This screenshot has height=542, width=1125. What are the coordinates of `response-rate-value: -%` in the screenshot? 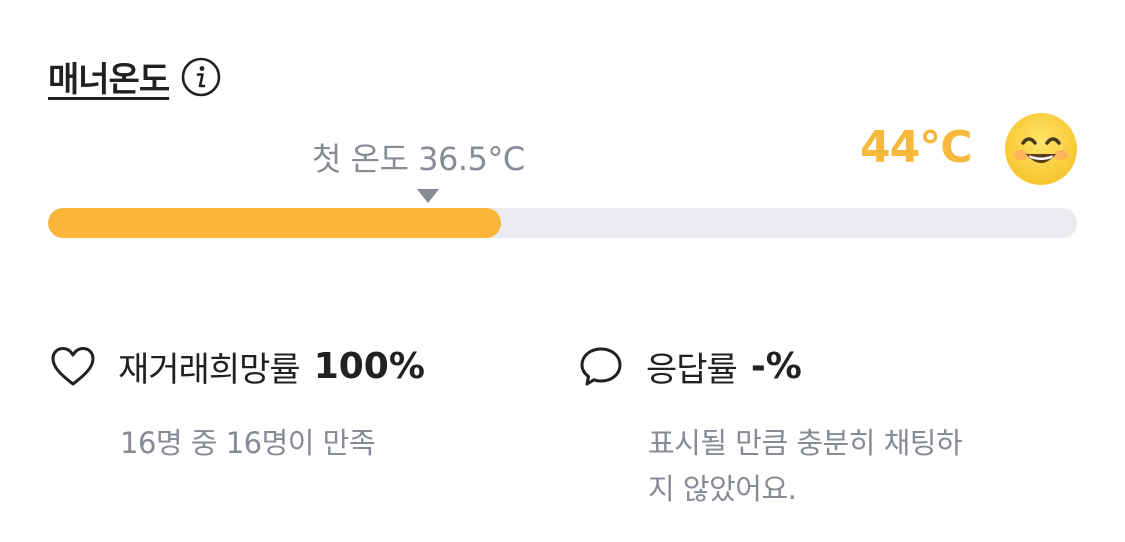 It's located at (776, 366).